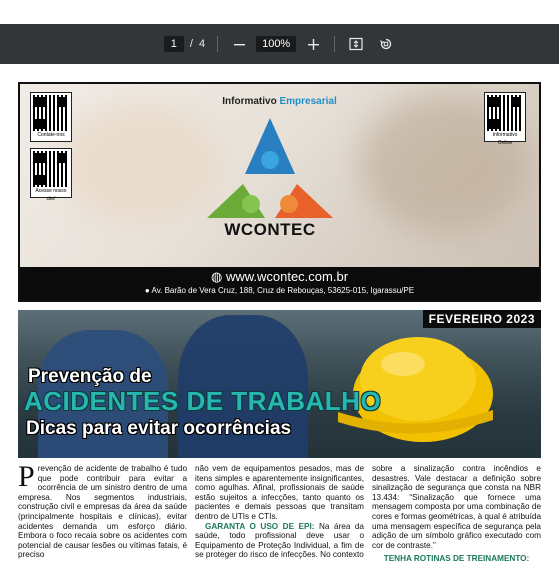 This screenshot has height=586, width=559. I want to click on qr-code-icon, so click(51, 169).